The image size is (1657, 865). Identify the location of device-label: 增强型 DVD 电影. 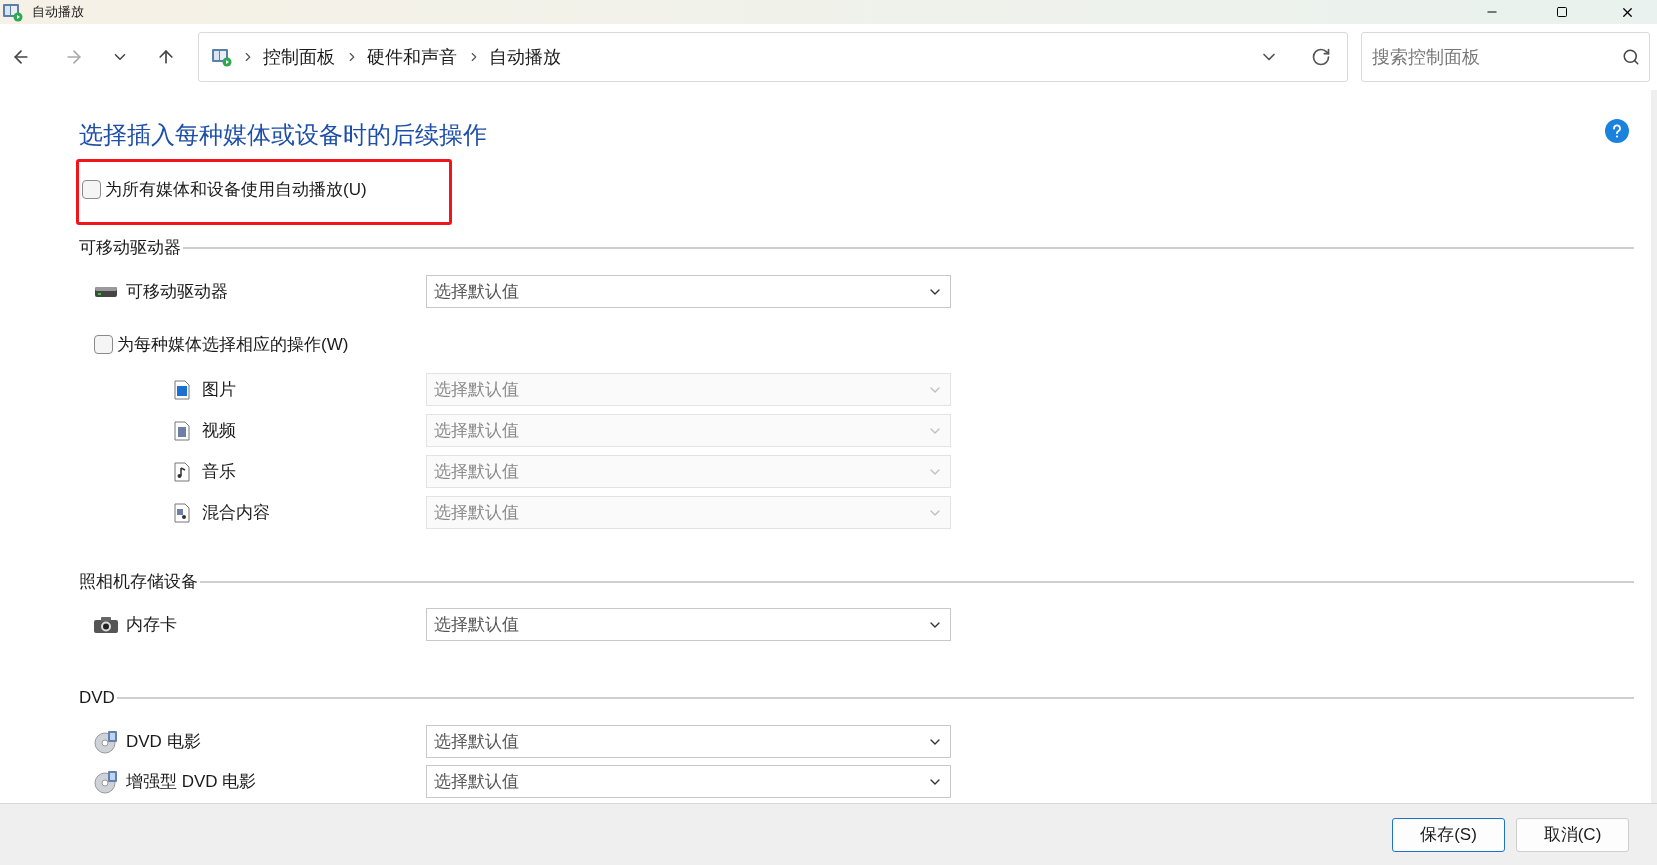
(191, 781).